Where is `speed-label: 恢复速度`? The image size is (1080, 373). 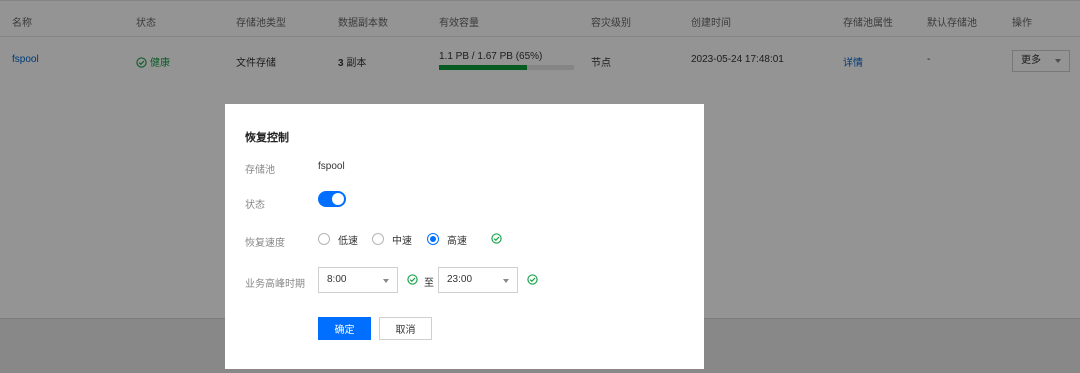
speed-label: 恢复速度 is located at coordinates (265, 243).